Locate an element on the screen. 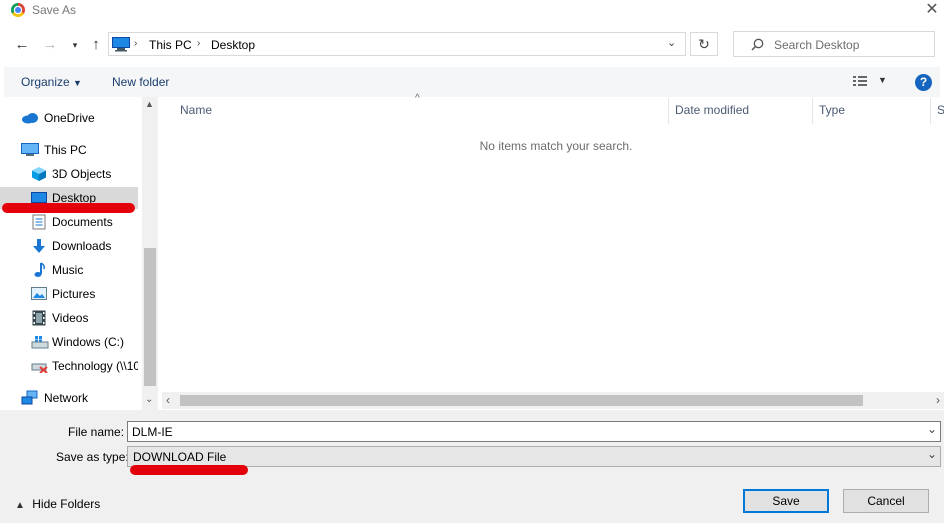 This screenshot has height=523, width=944. sidebar-item-label: Network is located at coordinates (66, 398).